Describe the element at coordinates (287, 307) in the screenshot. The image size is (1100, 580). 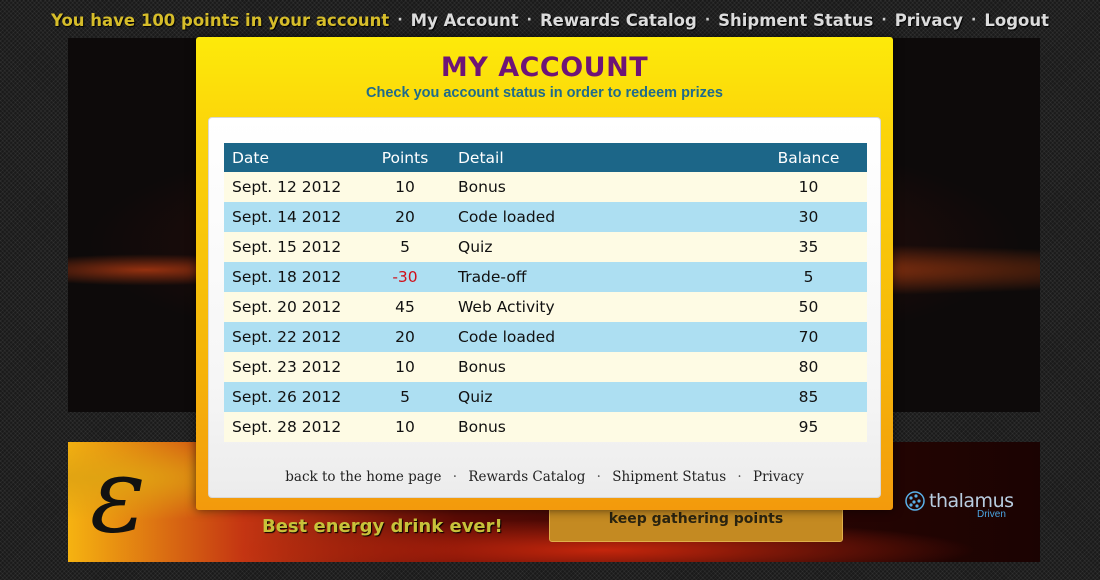
I see `cell-date: Sept. 20 2012` at that location.